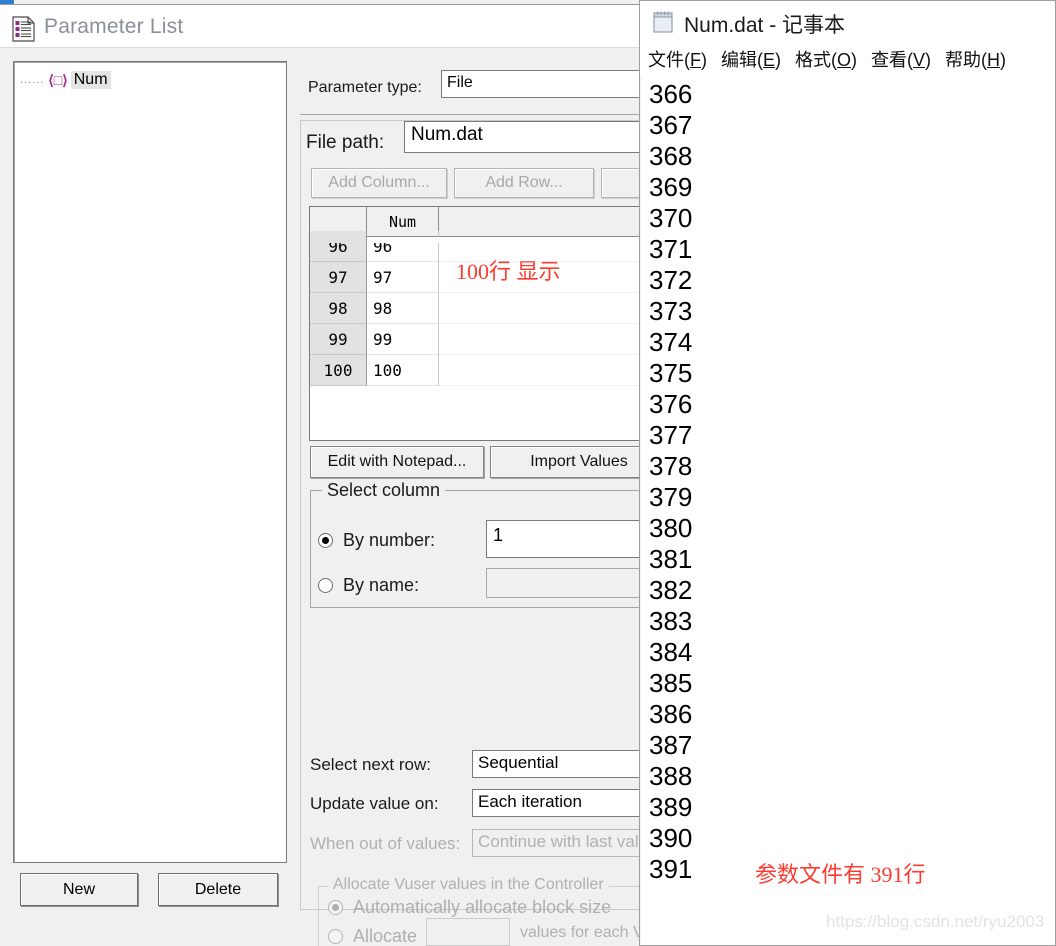 This screenshot has width=1056, height=946. I want to click on notepad-text-line: 391, so click(671, 869).